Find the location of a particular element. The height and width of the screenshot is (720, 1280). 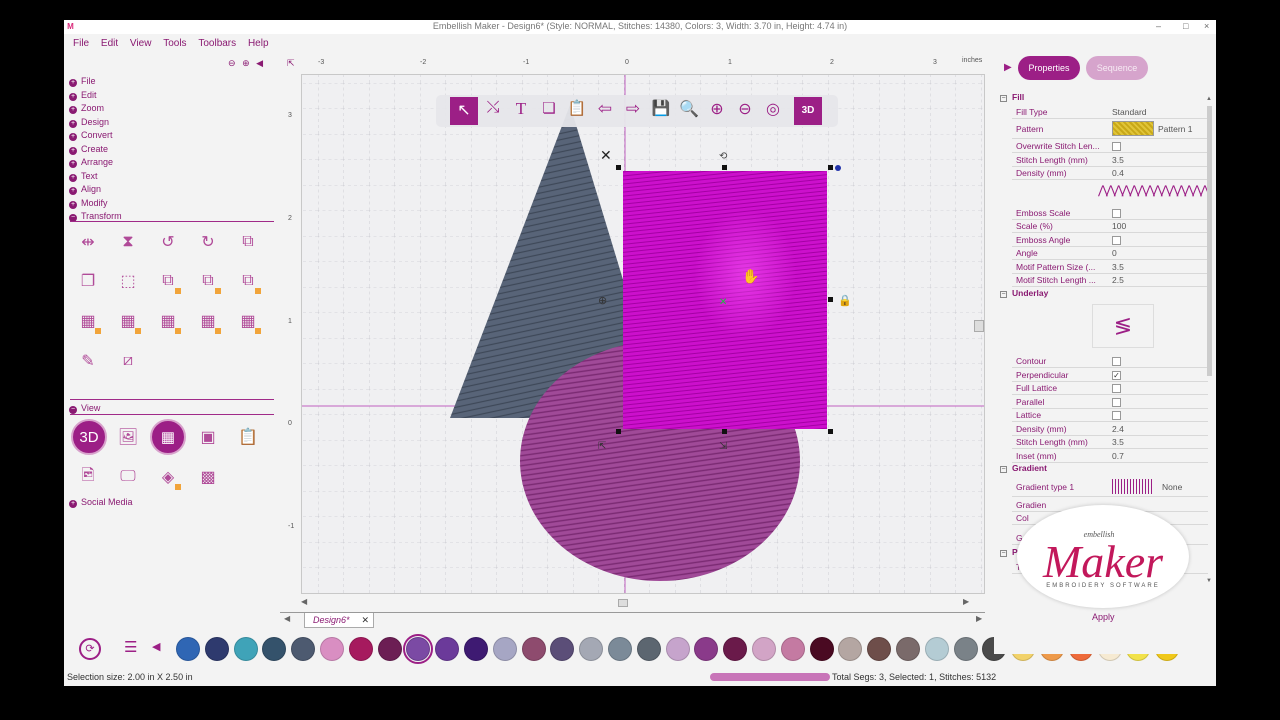

undo-icon: ⇦ is located at coordinates (605, 111).